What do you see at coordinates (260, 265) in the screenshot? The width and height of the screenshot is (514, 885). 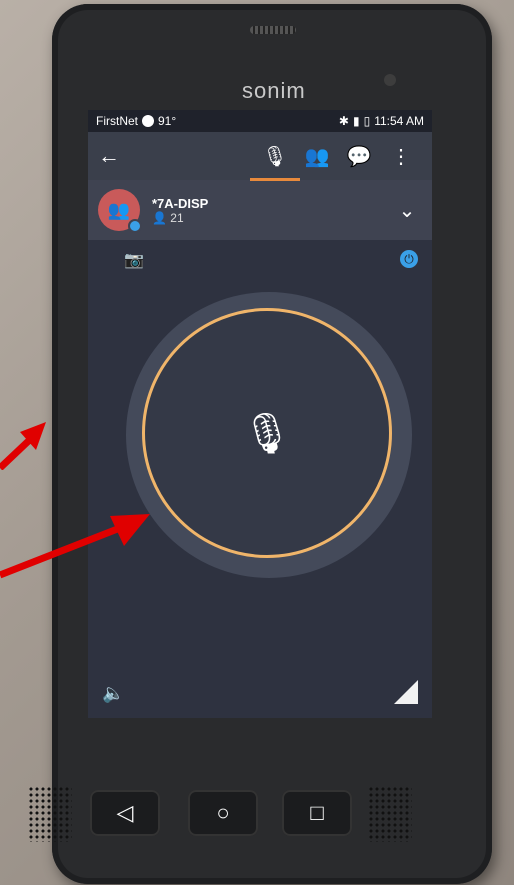 I see `action-row: 📷 ⏻` at bounding box center [260, 265].